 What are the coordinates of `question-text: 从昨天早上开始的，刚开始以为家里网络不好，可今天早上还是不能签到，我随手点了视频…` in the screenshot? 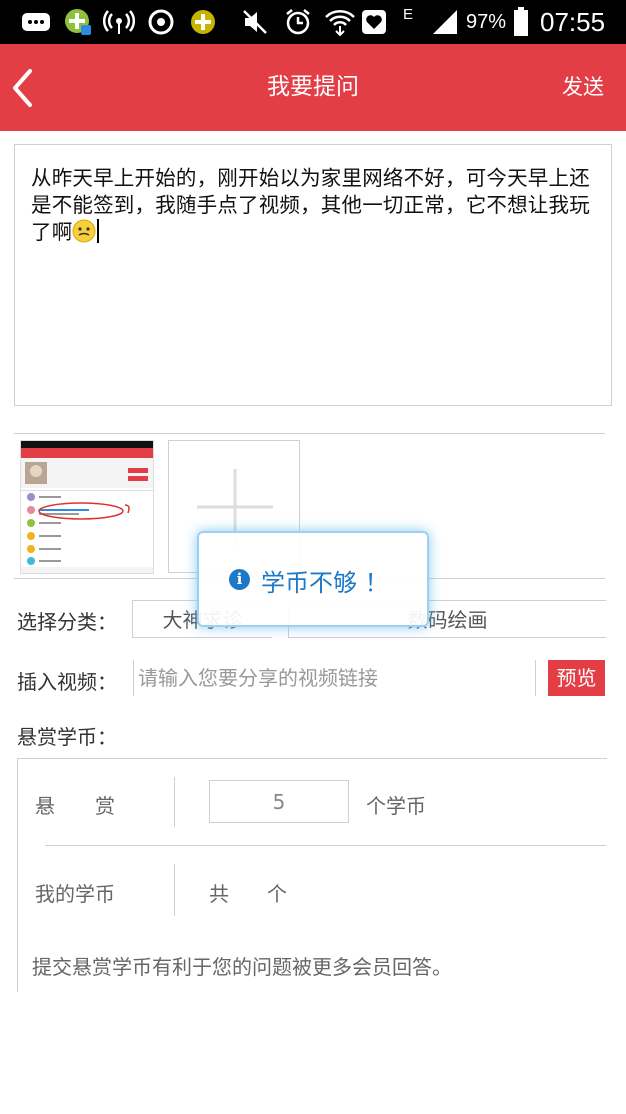 It's located at (310, 205).